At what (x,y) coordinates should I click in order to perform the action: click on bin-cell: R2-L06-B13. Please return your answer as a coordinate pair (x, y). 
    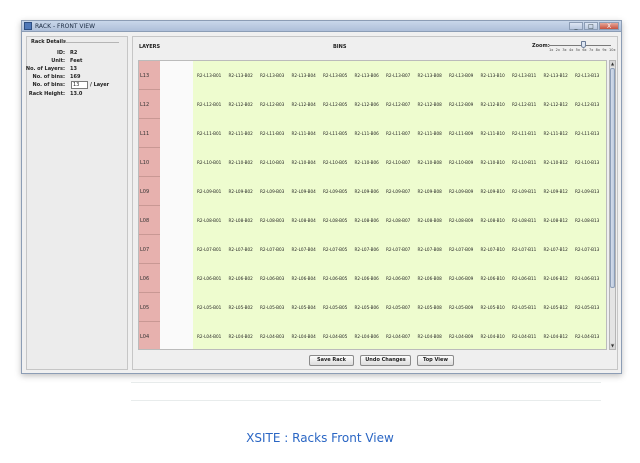
    Looking at the image, I should click on (587, 278).